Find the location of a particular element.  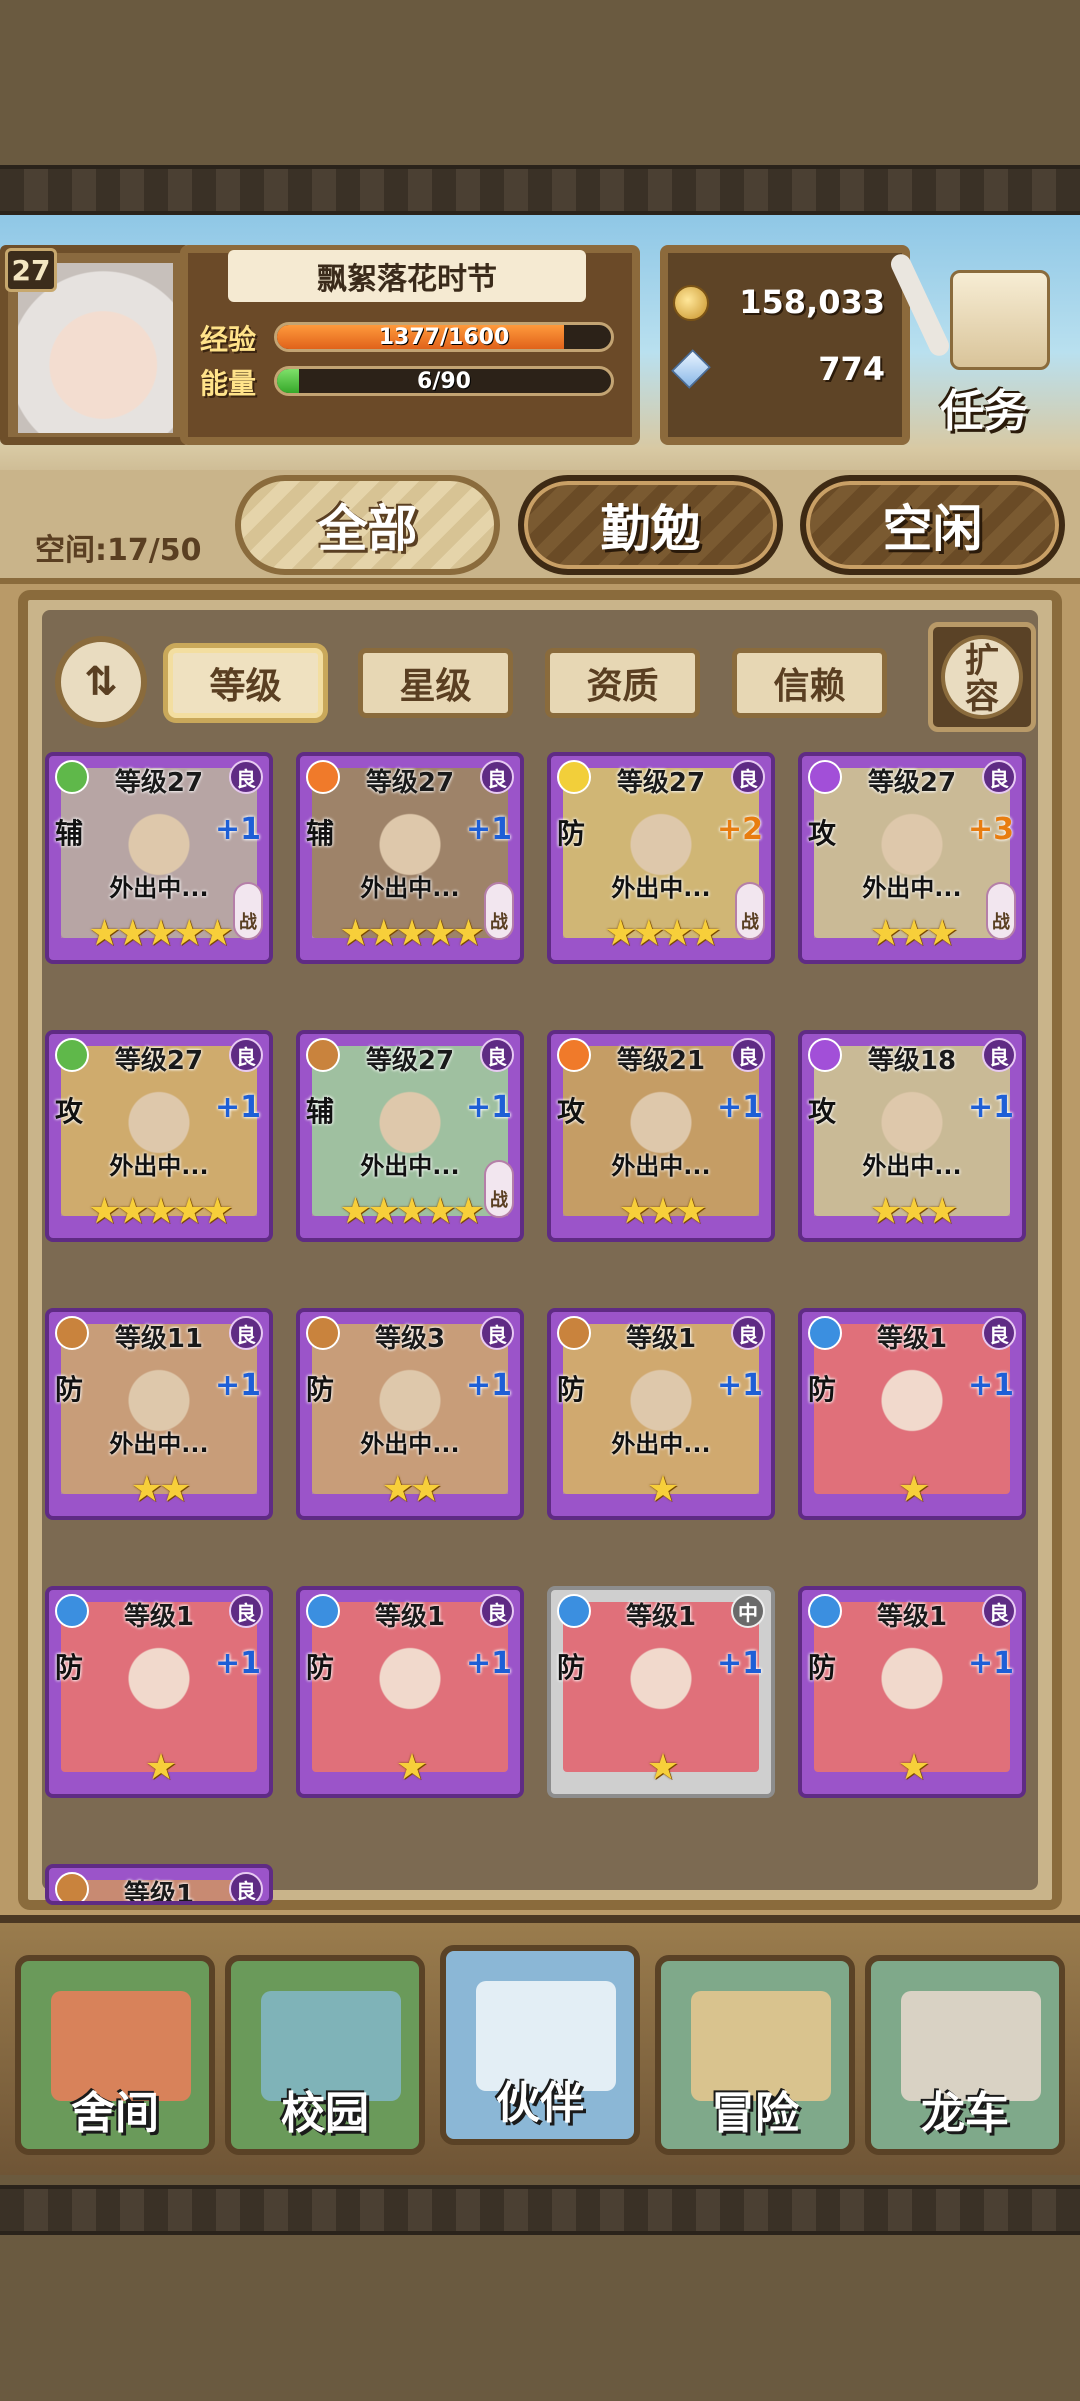

partner-card: 等级27 良防 +2 外出中... ★★★★ 战 is located at coordinates (661, 858).